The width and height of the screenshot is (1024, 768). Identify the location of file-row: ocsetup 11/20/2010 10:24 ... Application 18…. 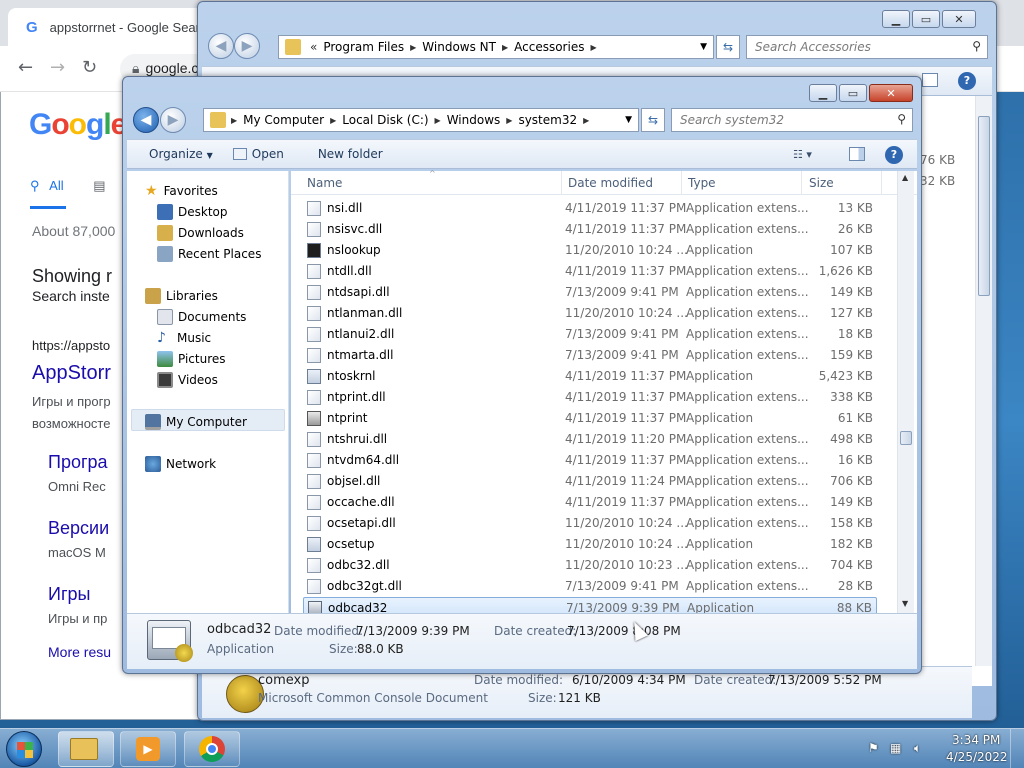
(590, 544).